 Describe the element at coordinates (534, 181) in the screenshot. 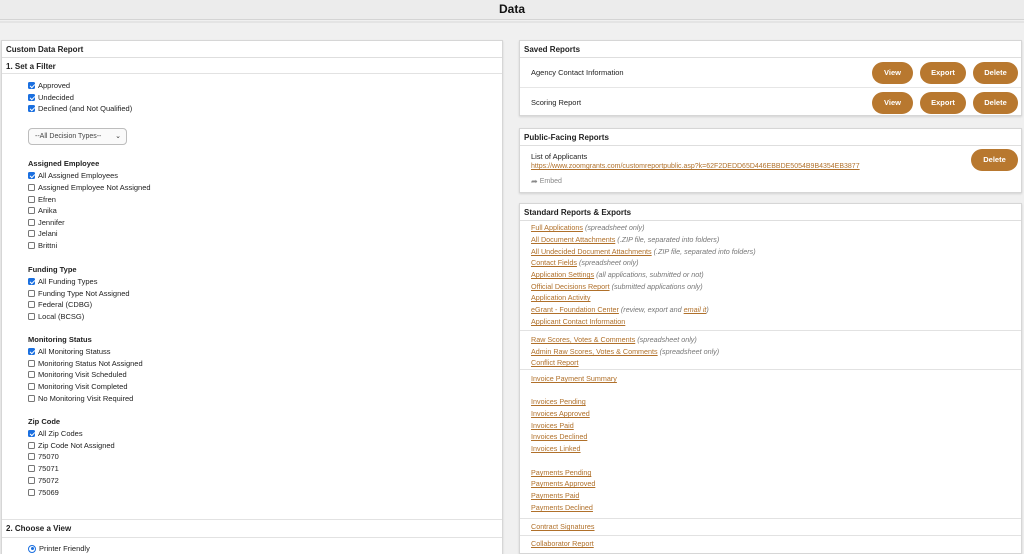

I see `share-arrow-icon: ➦` at that location.